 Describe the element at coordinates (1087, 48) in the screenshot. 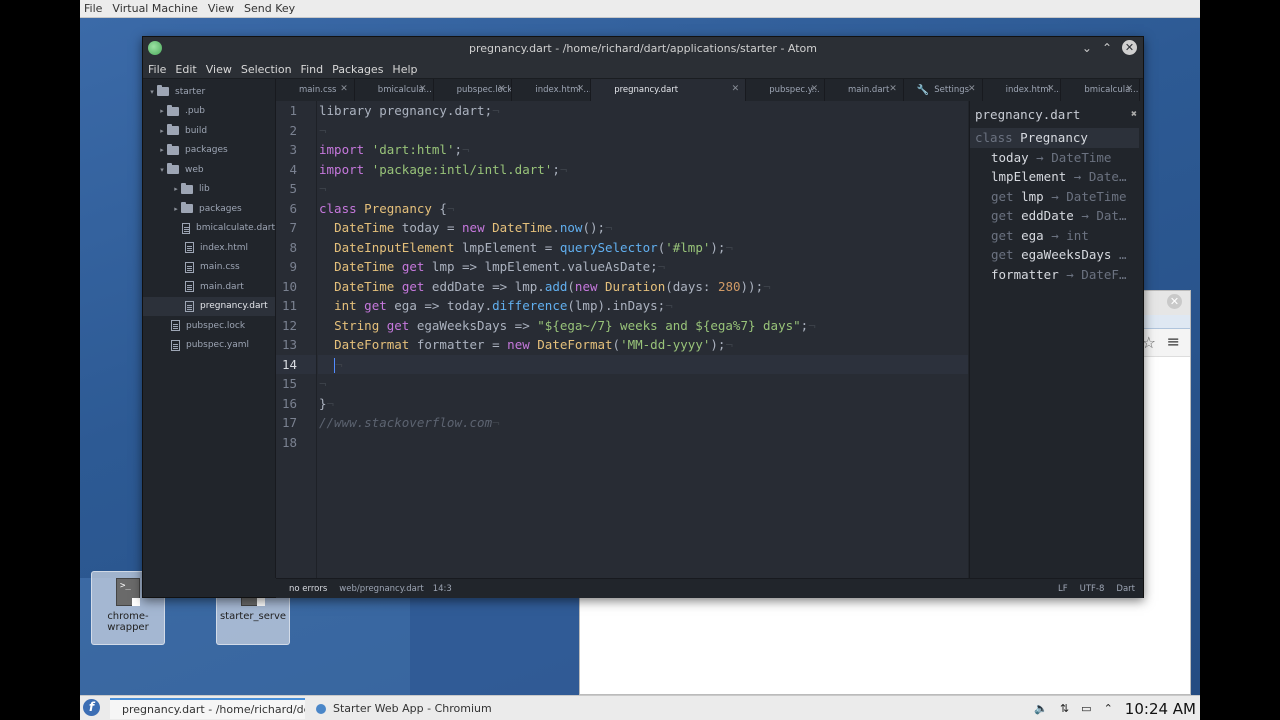

I see `minimize-icon: ⌄` at that location.